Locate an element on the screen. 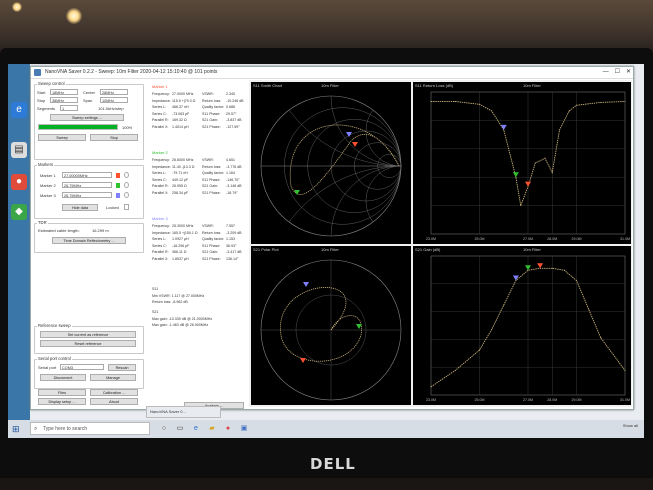 Image resolution: width=653 pixels, height=490 pixels. x-tick-label: 23.0M is located at coordinates (431, 400).